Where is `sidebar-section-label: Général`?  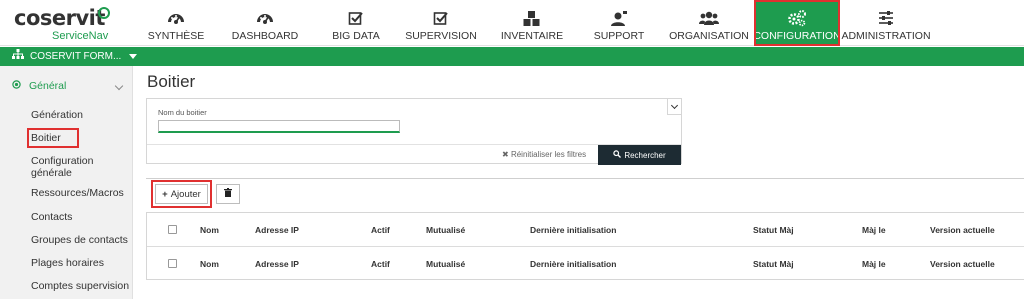
sidebar-section-label: Général is located at coordinates (48, 86).